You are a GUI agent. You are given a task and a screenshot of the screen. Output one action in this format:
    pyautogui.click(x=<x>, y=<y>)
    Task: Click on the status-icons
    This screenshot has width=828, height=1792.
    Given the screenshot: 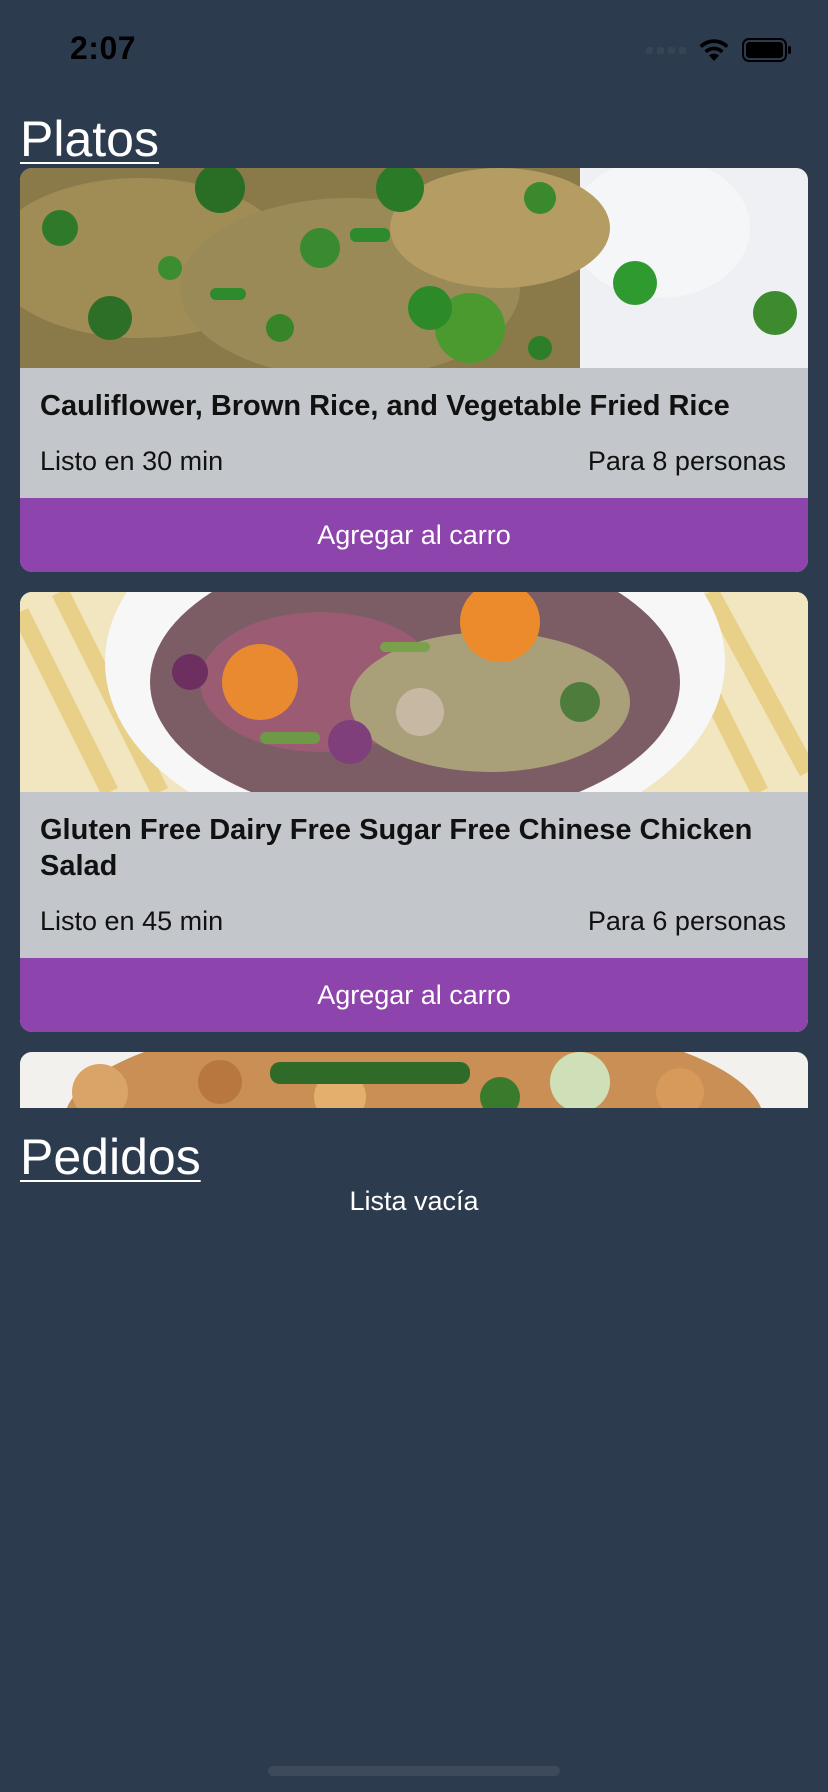 What is the action you would take?
    pyautogui.click(x=719, y=50)
    